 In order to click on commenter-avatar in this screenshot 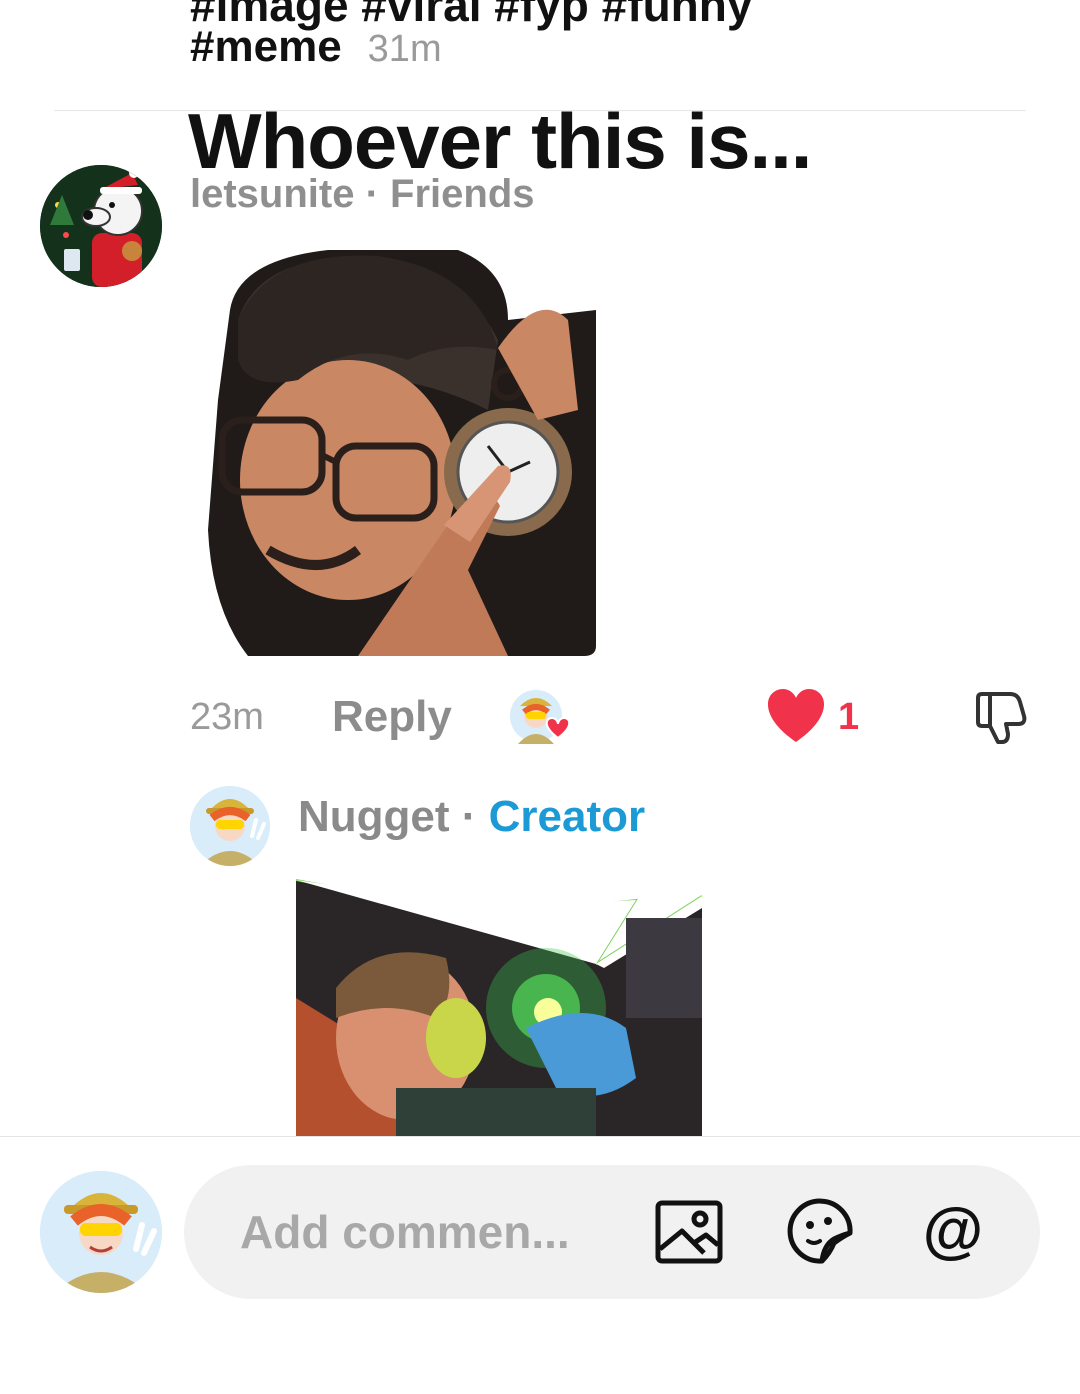, I will do `click(101, 226)`.